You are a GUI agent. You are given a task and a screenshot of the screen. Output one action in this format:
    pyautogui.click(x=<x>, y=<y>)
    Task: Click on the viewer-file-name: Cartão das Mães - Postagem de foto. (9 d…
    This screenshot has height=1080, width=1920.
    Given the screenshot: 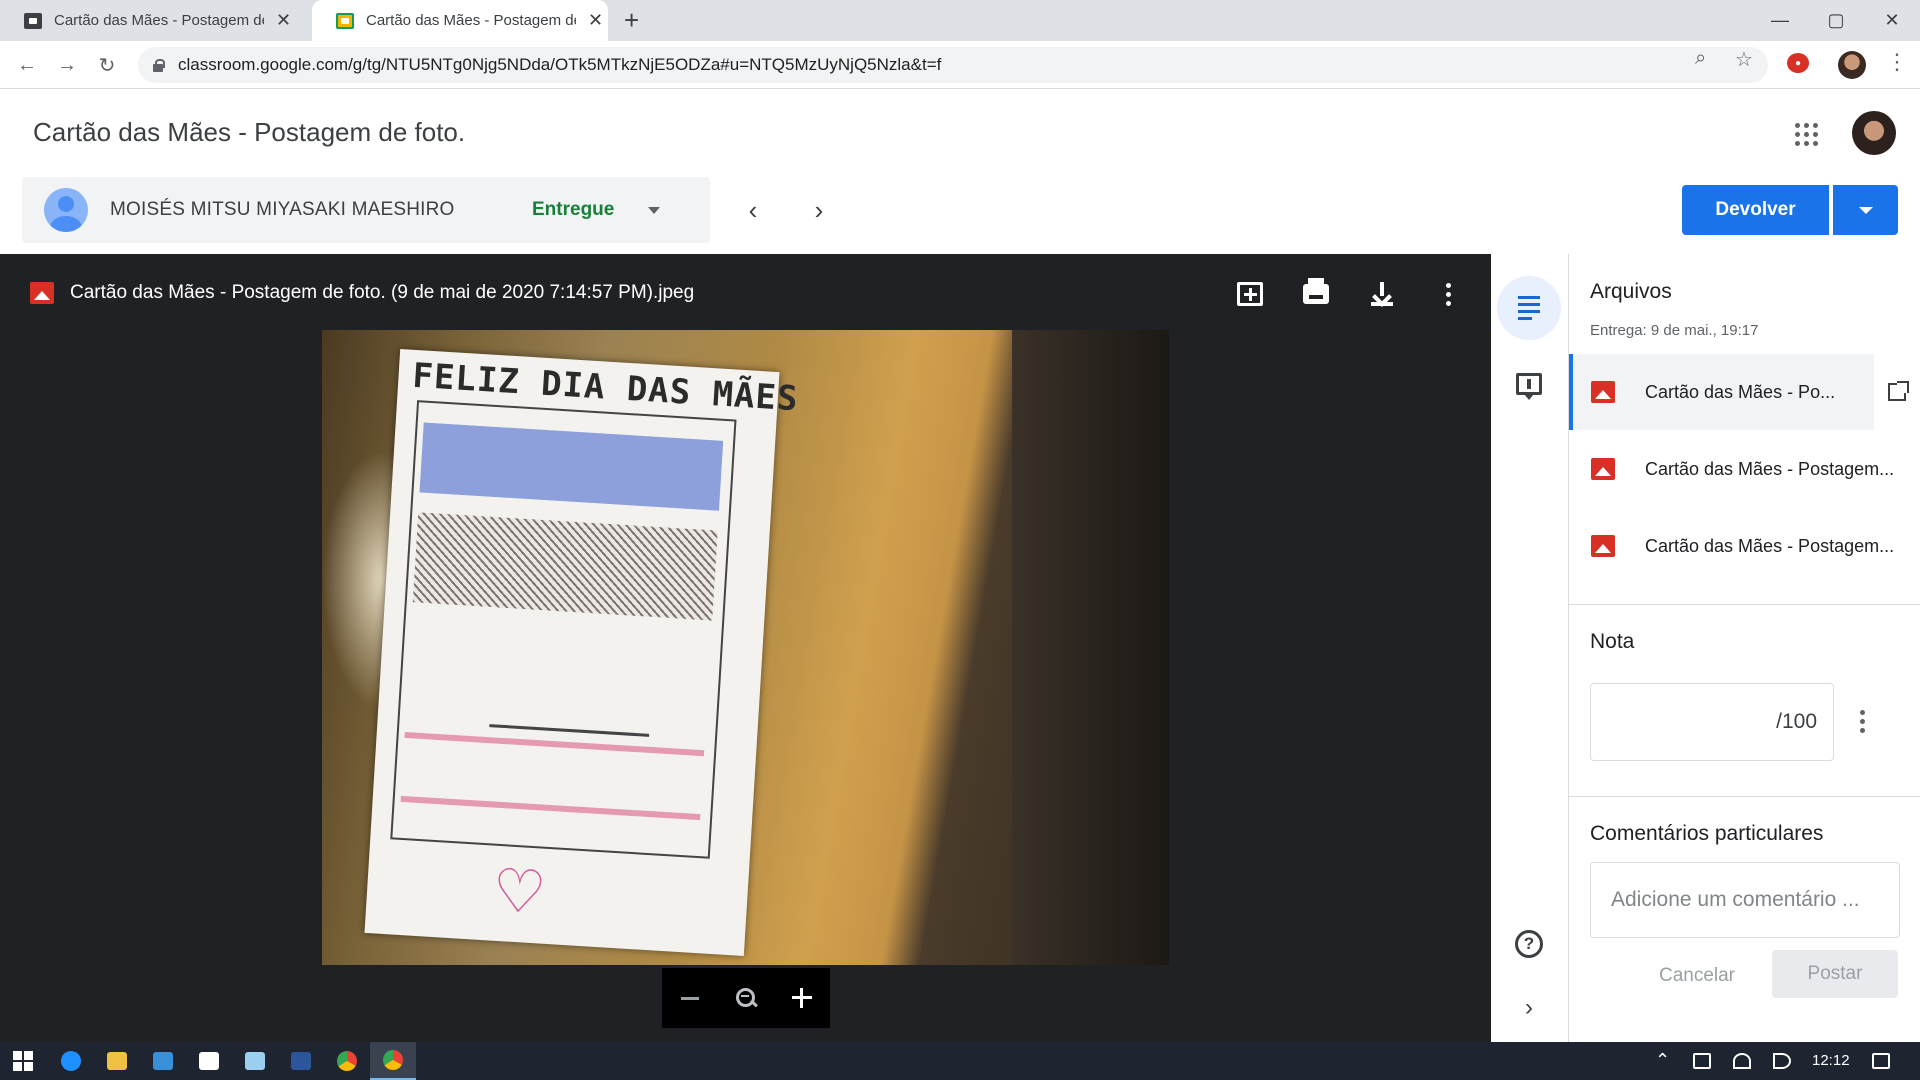 What is the action you would take?
    pyautogui.click(x=382, y=292)
    